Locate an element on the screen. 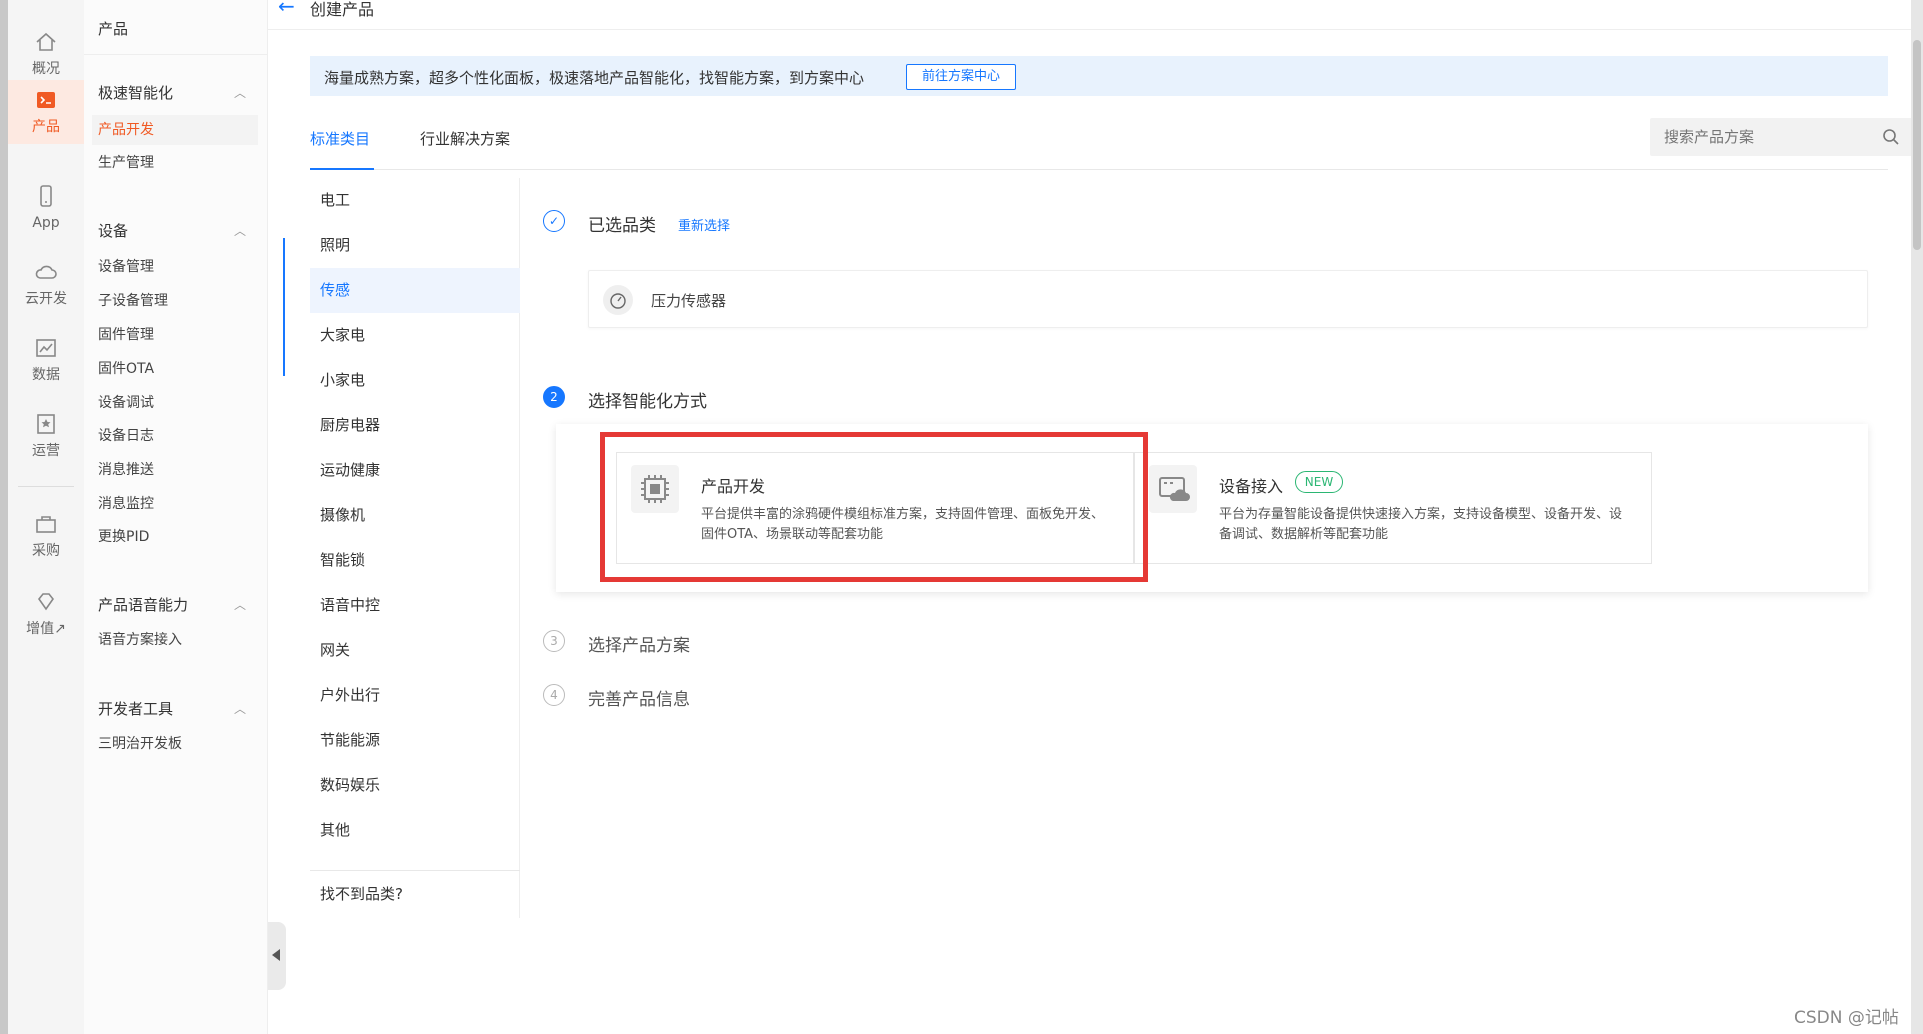 This screenshot has width=1923, height=1034. group-device: 设备 ︿ is located at coordinates (178, 230).